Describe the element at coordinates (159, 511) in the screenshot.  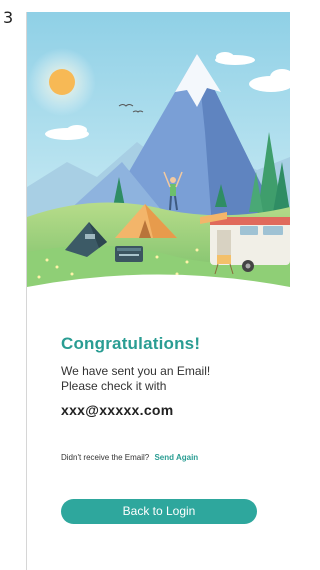
I see `back-to-login-button: Back to Login` at that location.